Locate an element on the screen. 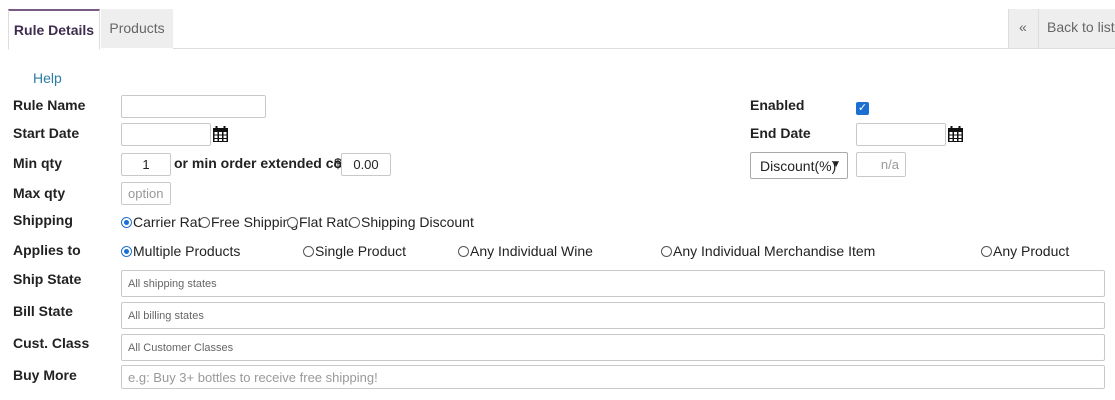 The height and width of the screenshot is (400, 1115). shipping-option-label: Carrier Rate is located at coordinates (171, 222).